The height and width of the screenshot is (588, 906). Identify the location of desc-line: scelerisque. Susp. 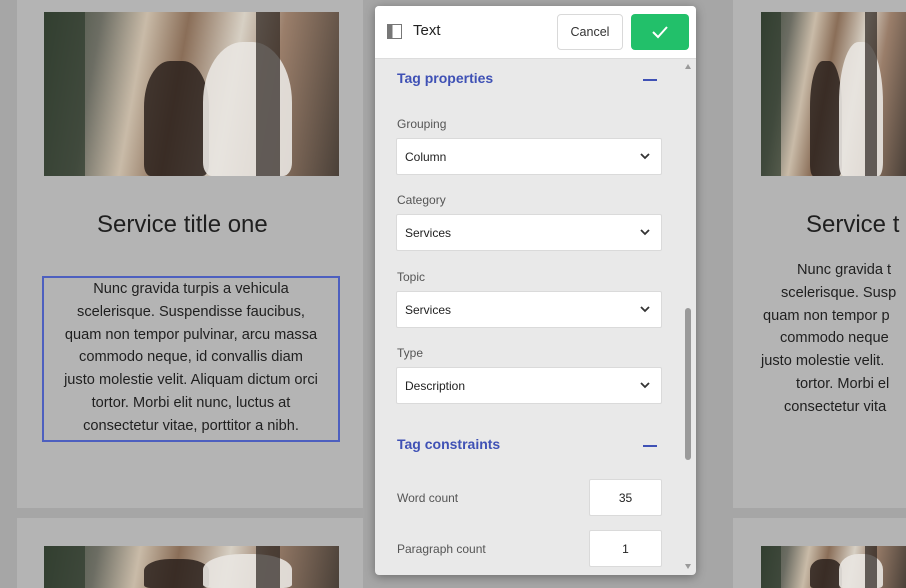
(839, 292).